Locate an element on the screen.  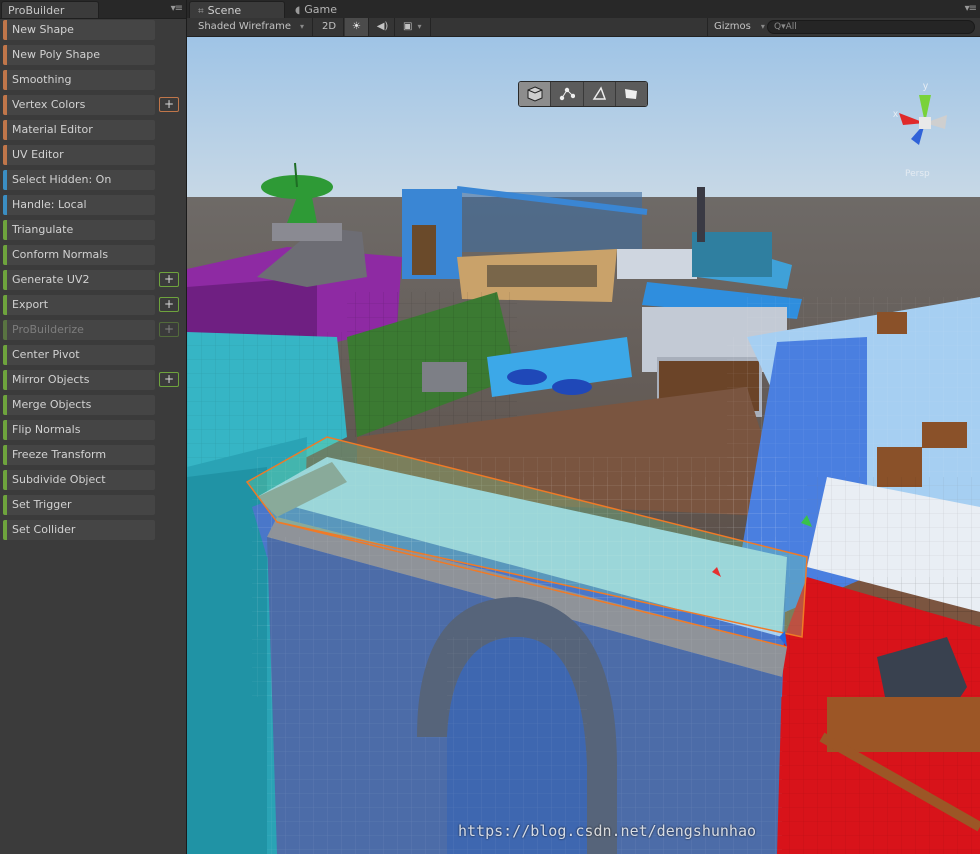
probuilder-tool-button: Center Pivot is located at coordinates (79, 355).